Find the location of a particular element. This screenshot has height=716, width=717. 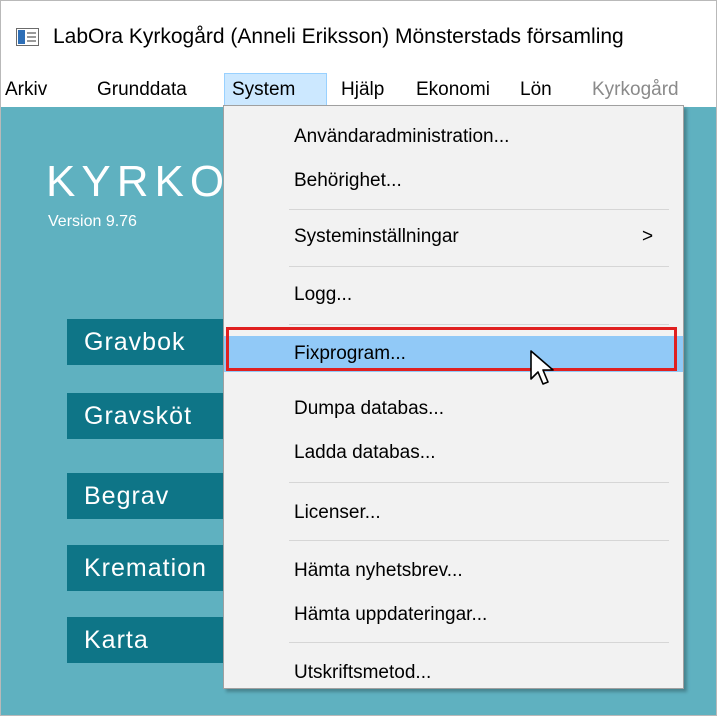

menu-lon: Lön is located at coordinates (536, 90).